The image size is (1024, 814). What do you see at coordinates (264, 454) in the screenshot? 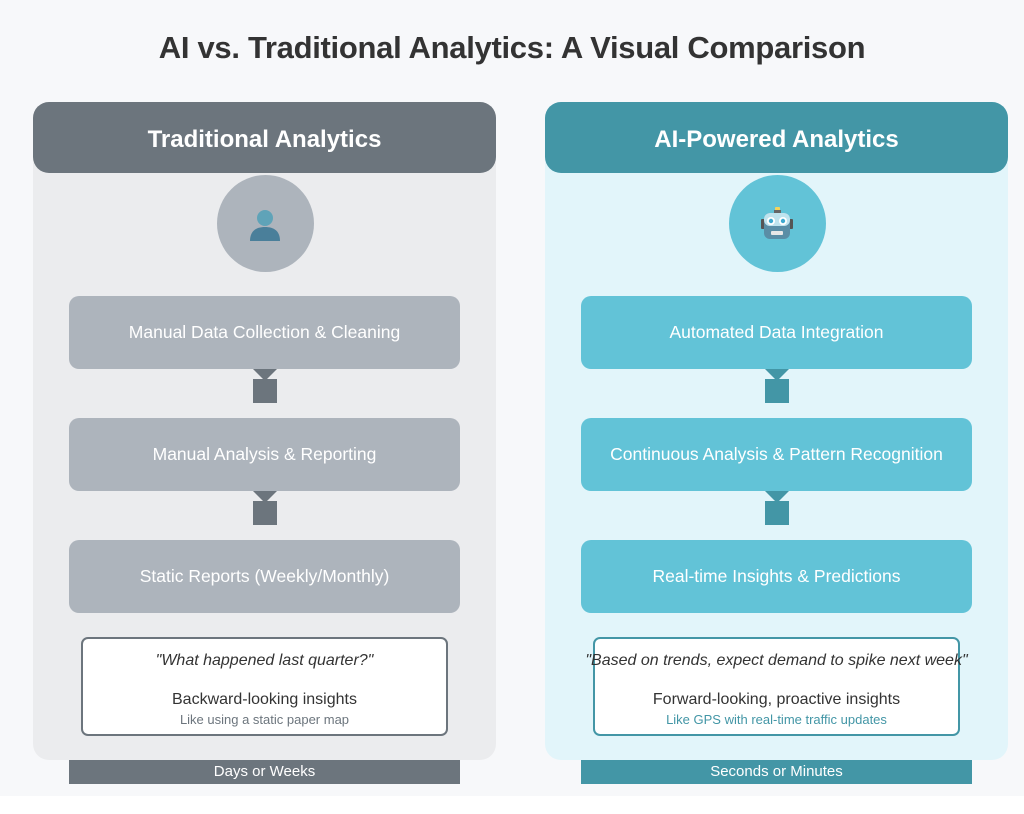
I see `traditional-step-2: Manual Analysis & Reporting` at bounding box center [264, 454].